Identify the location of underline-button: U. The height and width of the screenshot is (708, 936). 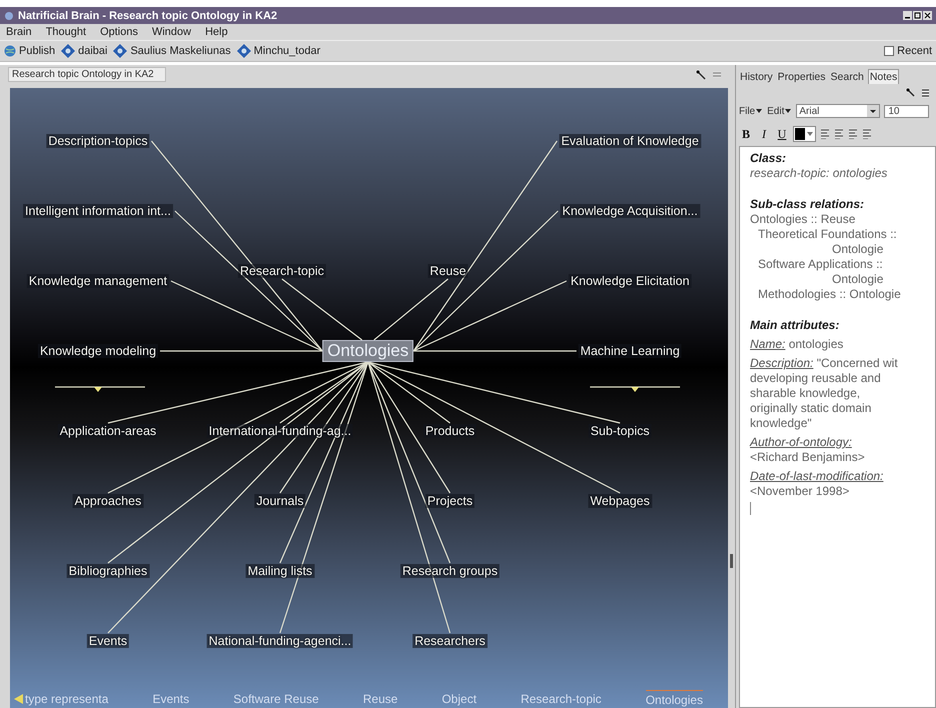
(782, 134).